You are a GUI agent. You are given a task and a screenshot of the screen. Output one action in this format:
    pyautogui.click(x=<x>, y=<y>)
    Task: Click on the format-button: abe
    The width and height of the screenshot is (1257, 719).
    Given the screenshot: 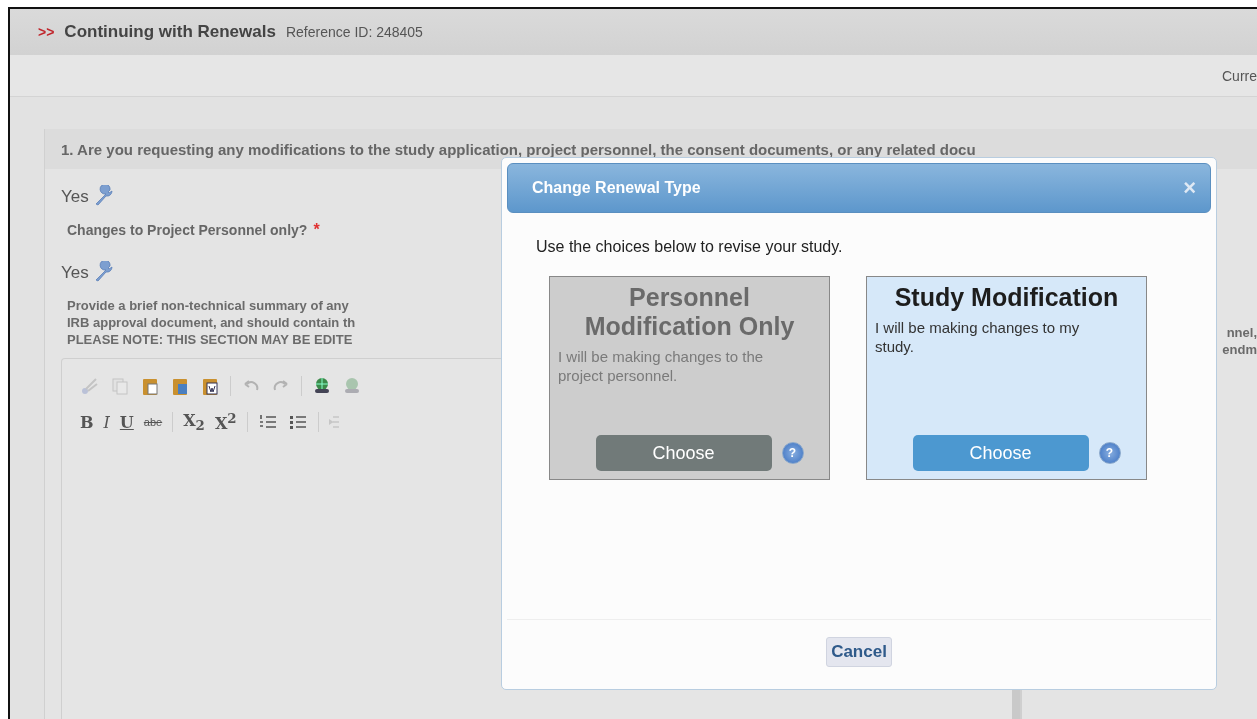 What is the action you would take?
    pyautogui.click(x=153, y=422)
    